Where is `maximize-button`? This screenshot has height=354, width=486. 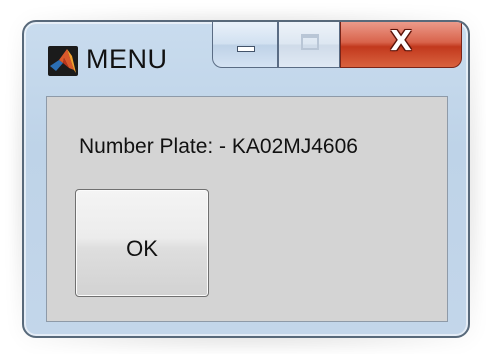 maximize-button is located at coordinates (309, 45).